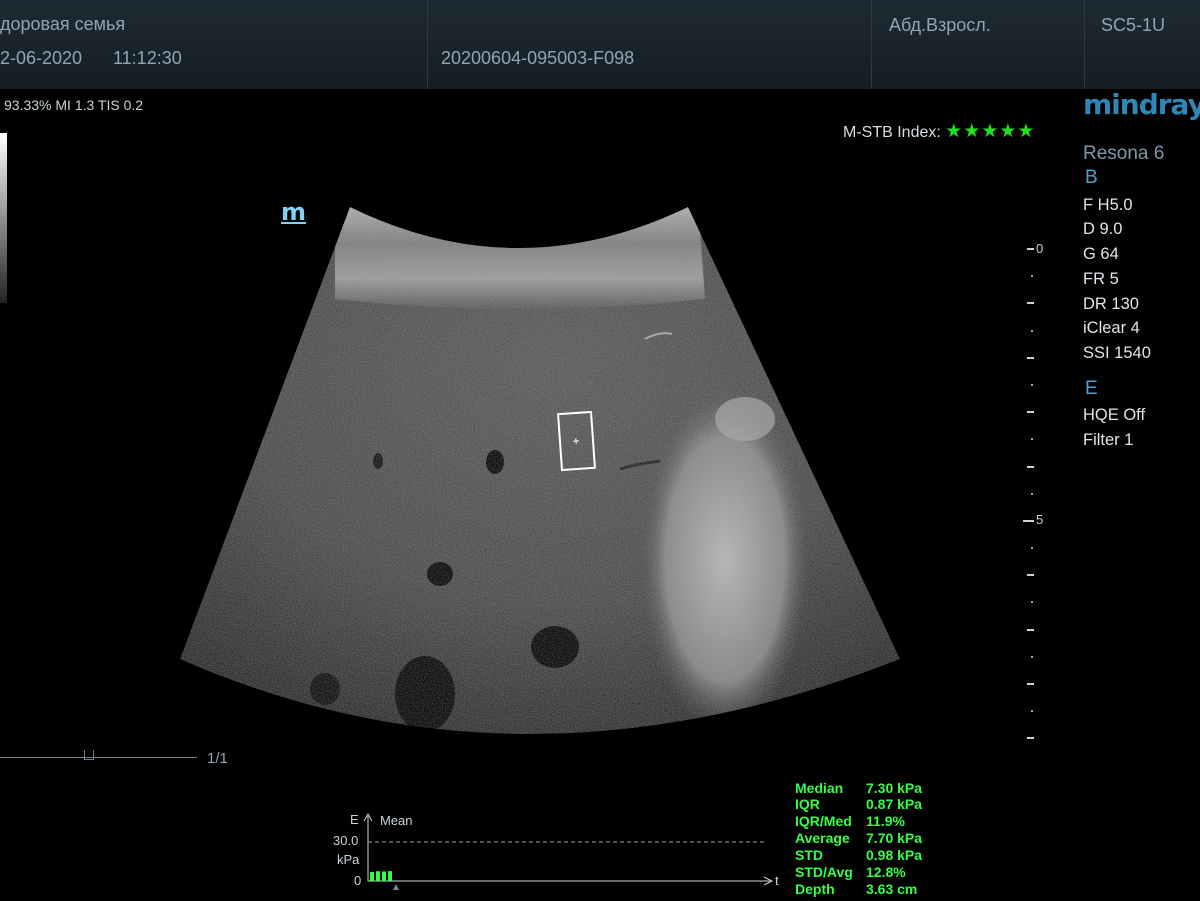 This screenshot has height=901, width=1200. Describe the element at coordinates (294, 212) in the screenshot. I see `orientation-marker: m` at that location.